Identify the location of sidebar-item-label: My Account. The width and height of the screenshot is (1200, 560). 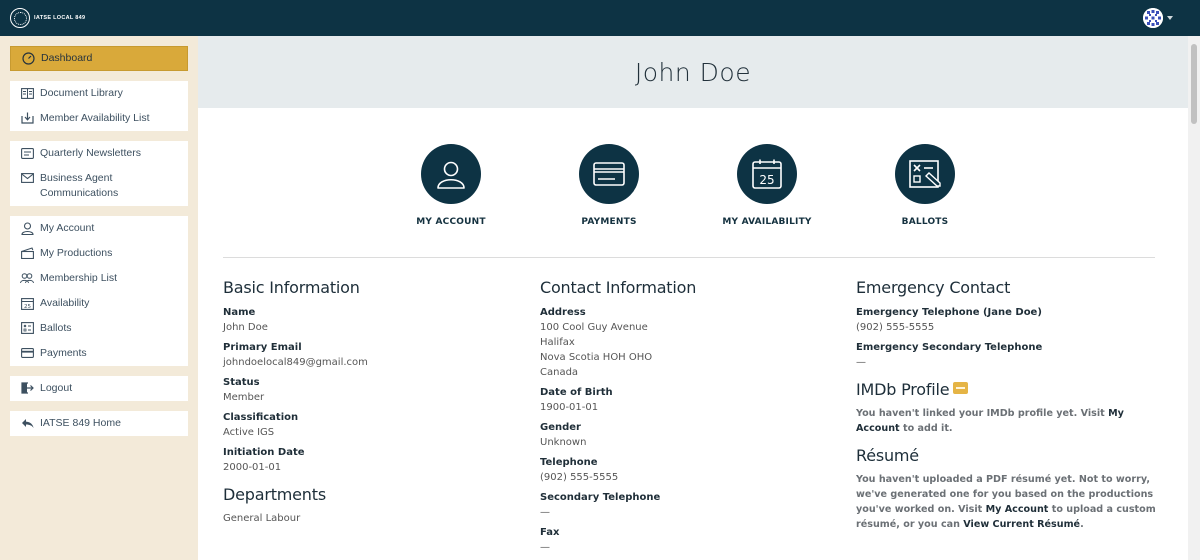
(67, 228).